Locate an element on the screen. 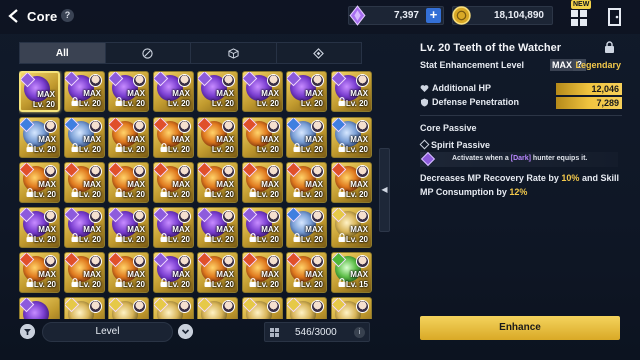 The height and width of the screenshot is (360, 640). back-arrow-icon is located at coordinates (14, 16).